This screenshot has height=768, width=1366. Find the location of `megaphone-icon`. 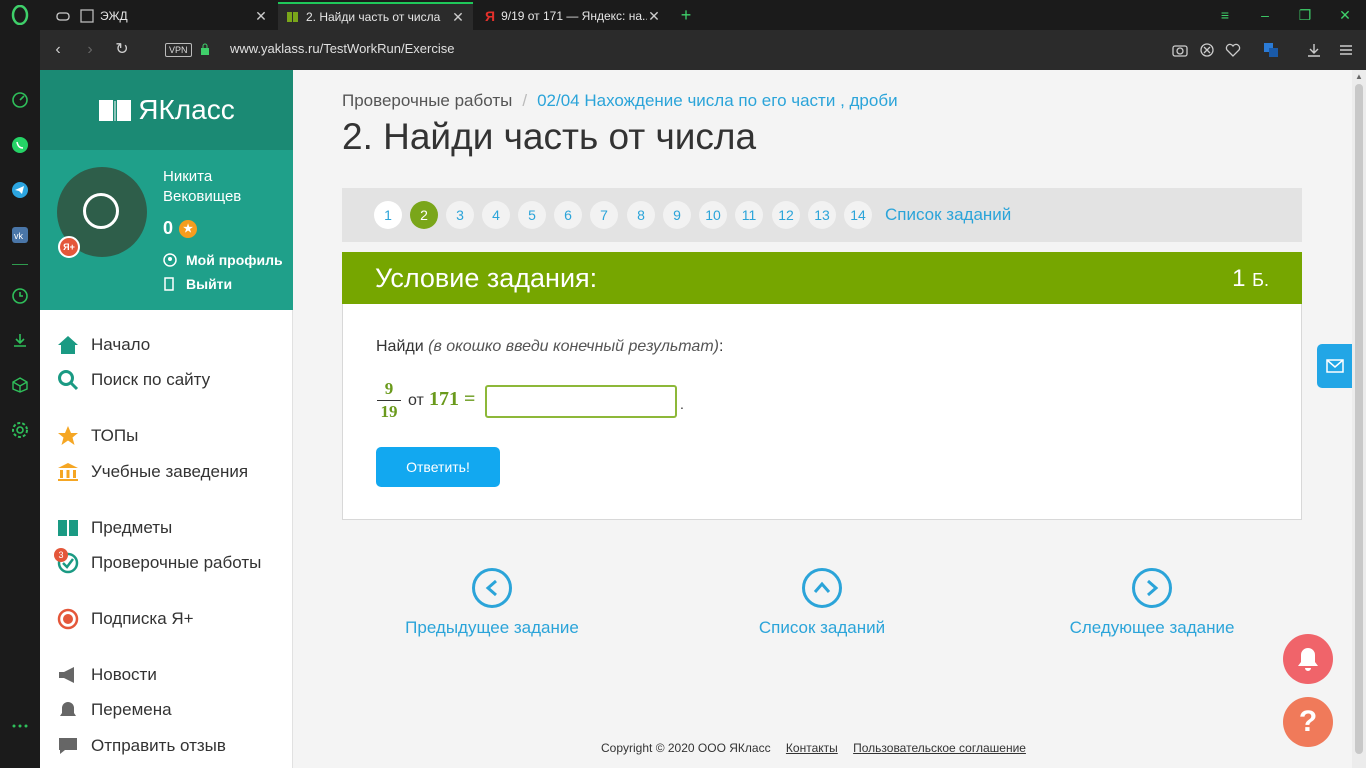

megaphone-icon is located at coordinates (68, 675).